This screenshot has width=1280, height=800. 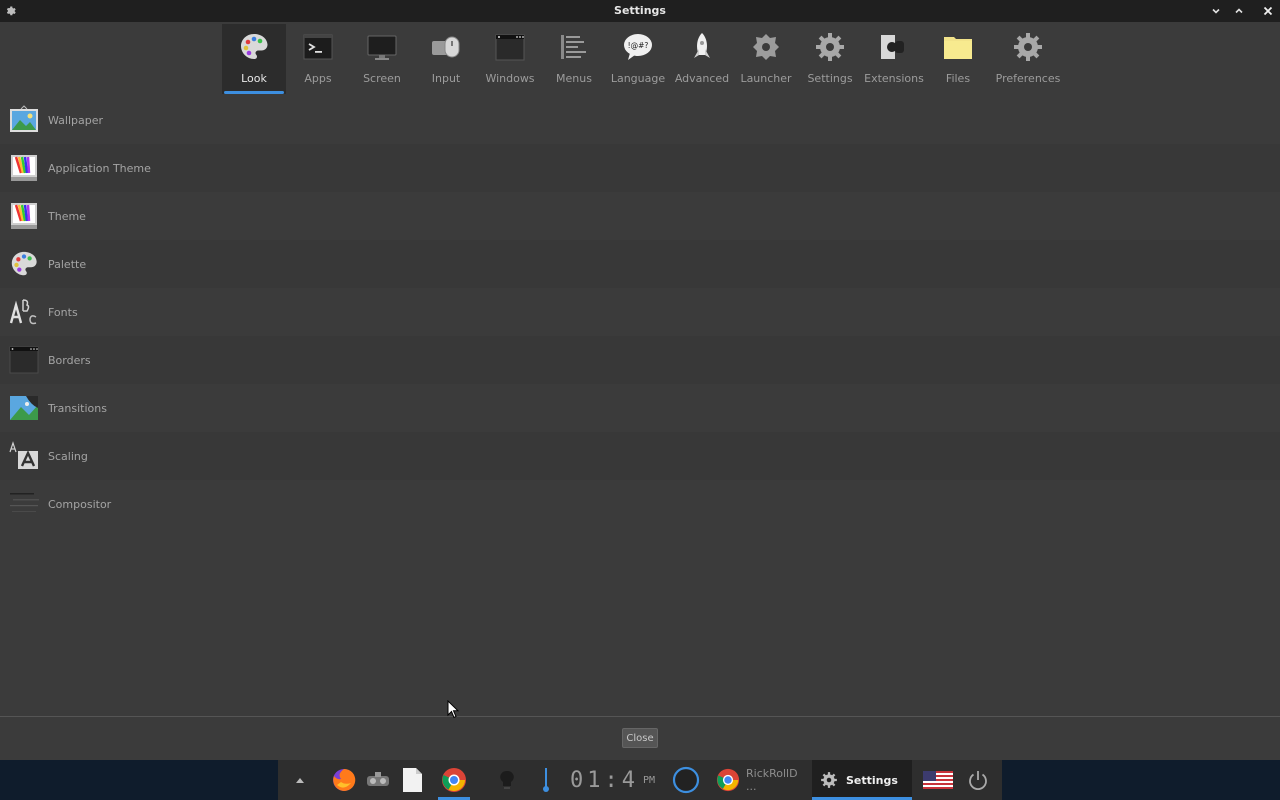 I want to click on tab-label: Look, so click(x=254, y=78).